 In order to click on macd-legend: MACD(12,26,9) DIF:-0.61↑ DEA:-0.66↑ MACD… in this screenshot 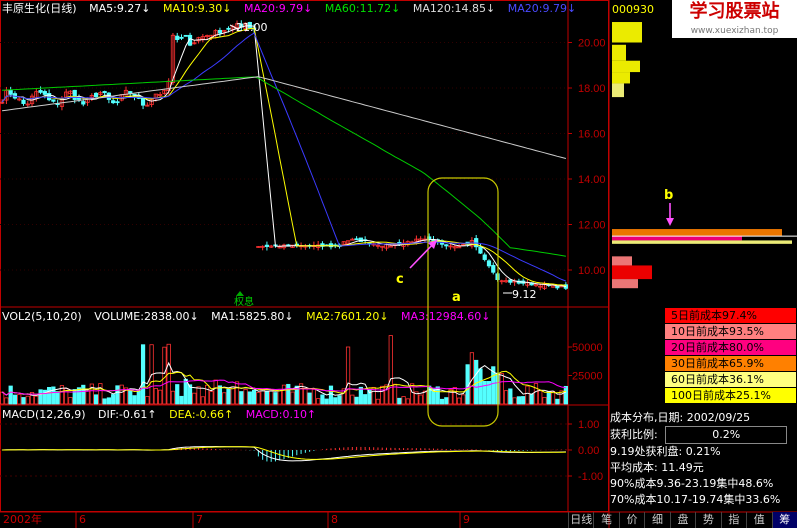, I will do `click(163, 415)`.